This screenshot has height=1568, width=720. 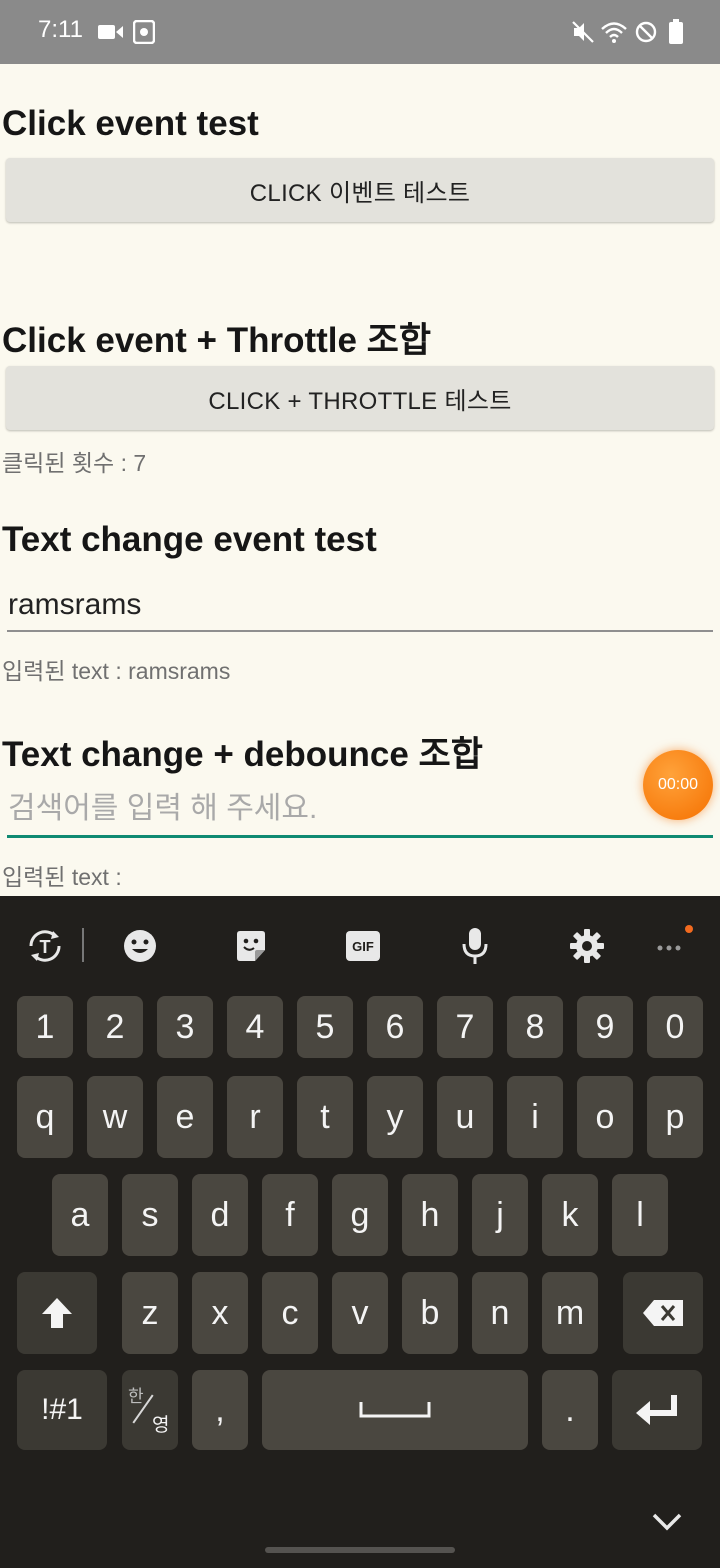 What do you see at coordinates (116, 671) in the screenshot?
I see `text-change-result: 입력된 text : ramsrams` at bounding box center [116, 671].